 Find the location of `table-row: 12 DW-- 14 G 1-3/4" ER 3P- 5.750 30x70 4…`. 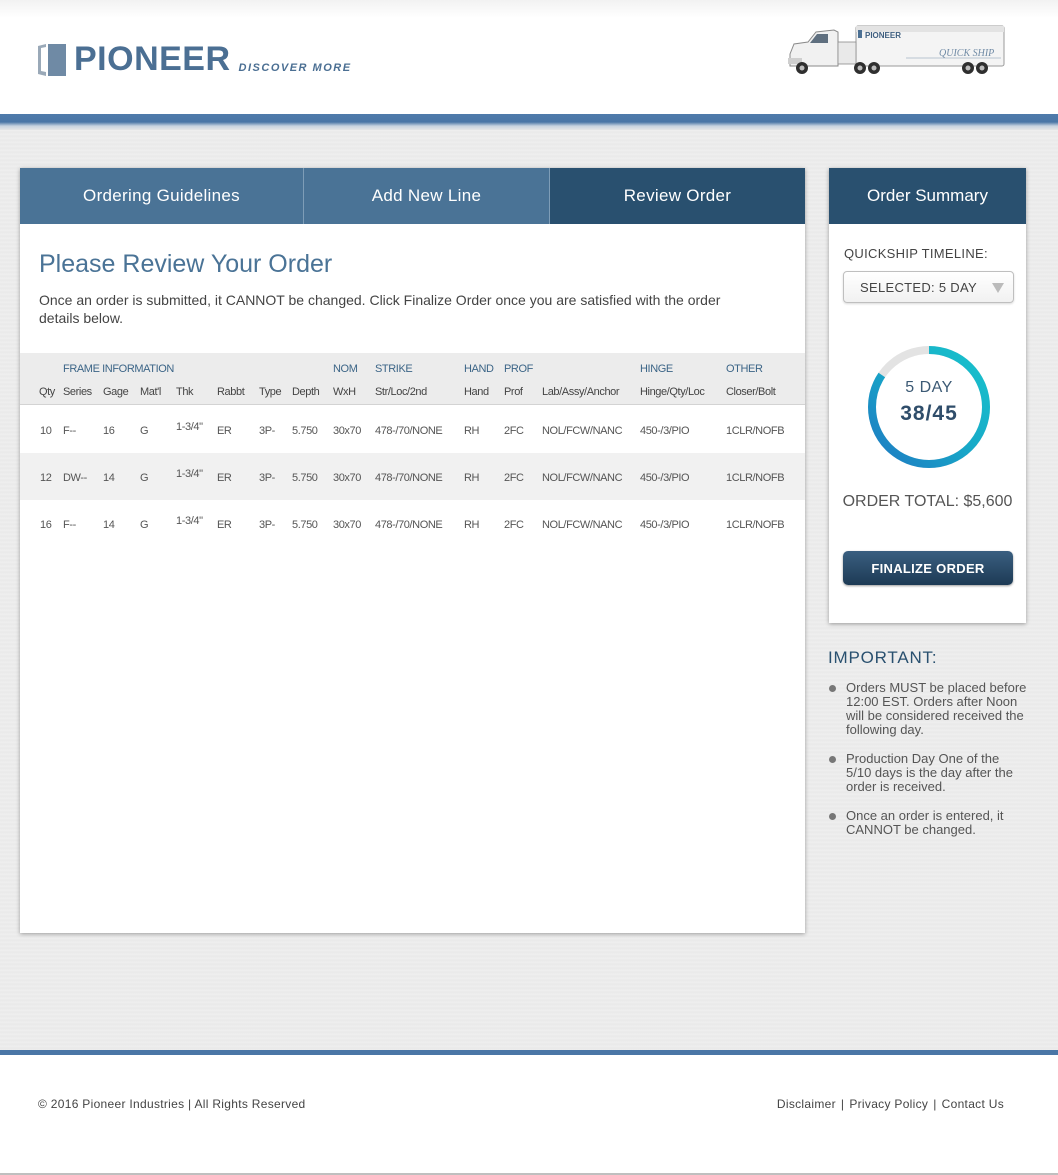

table-row: 12 DW-- 14 G 1-3/4" ER 3P- 5.750 30x70 4… is located at coordinates (412, 476).